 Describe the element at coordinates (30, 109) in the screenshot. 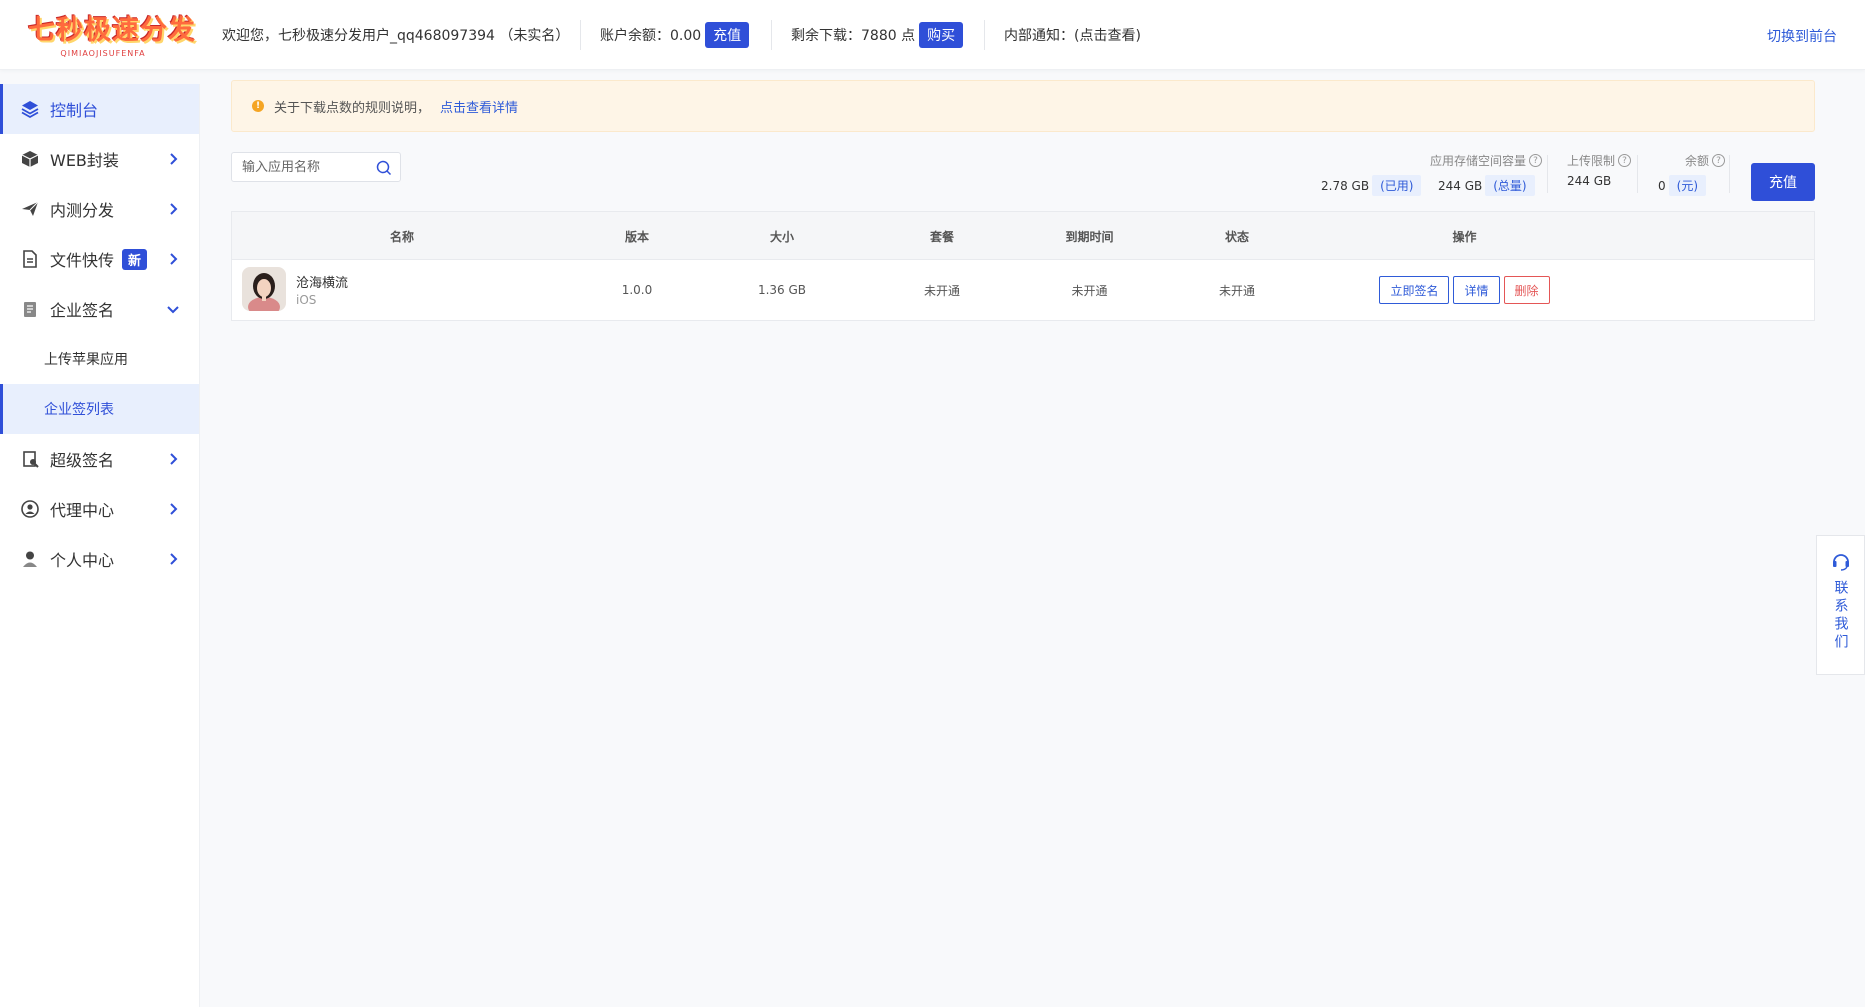

I see `layers-icon` at that location.